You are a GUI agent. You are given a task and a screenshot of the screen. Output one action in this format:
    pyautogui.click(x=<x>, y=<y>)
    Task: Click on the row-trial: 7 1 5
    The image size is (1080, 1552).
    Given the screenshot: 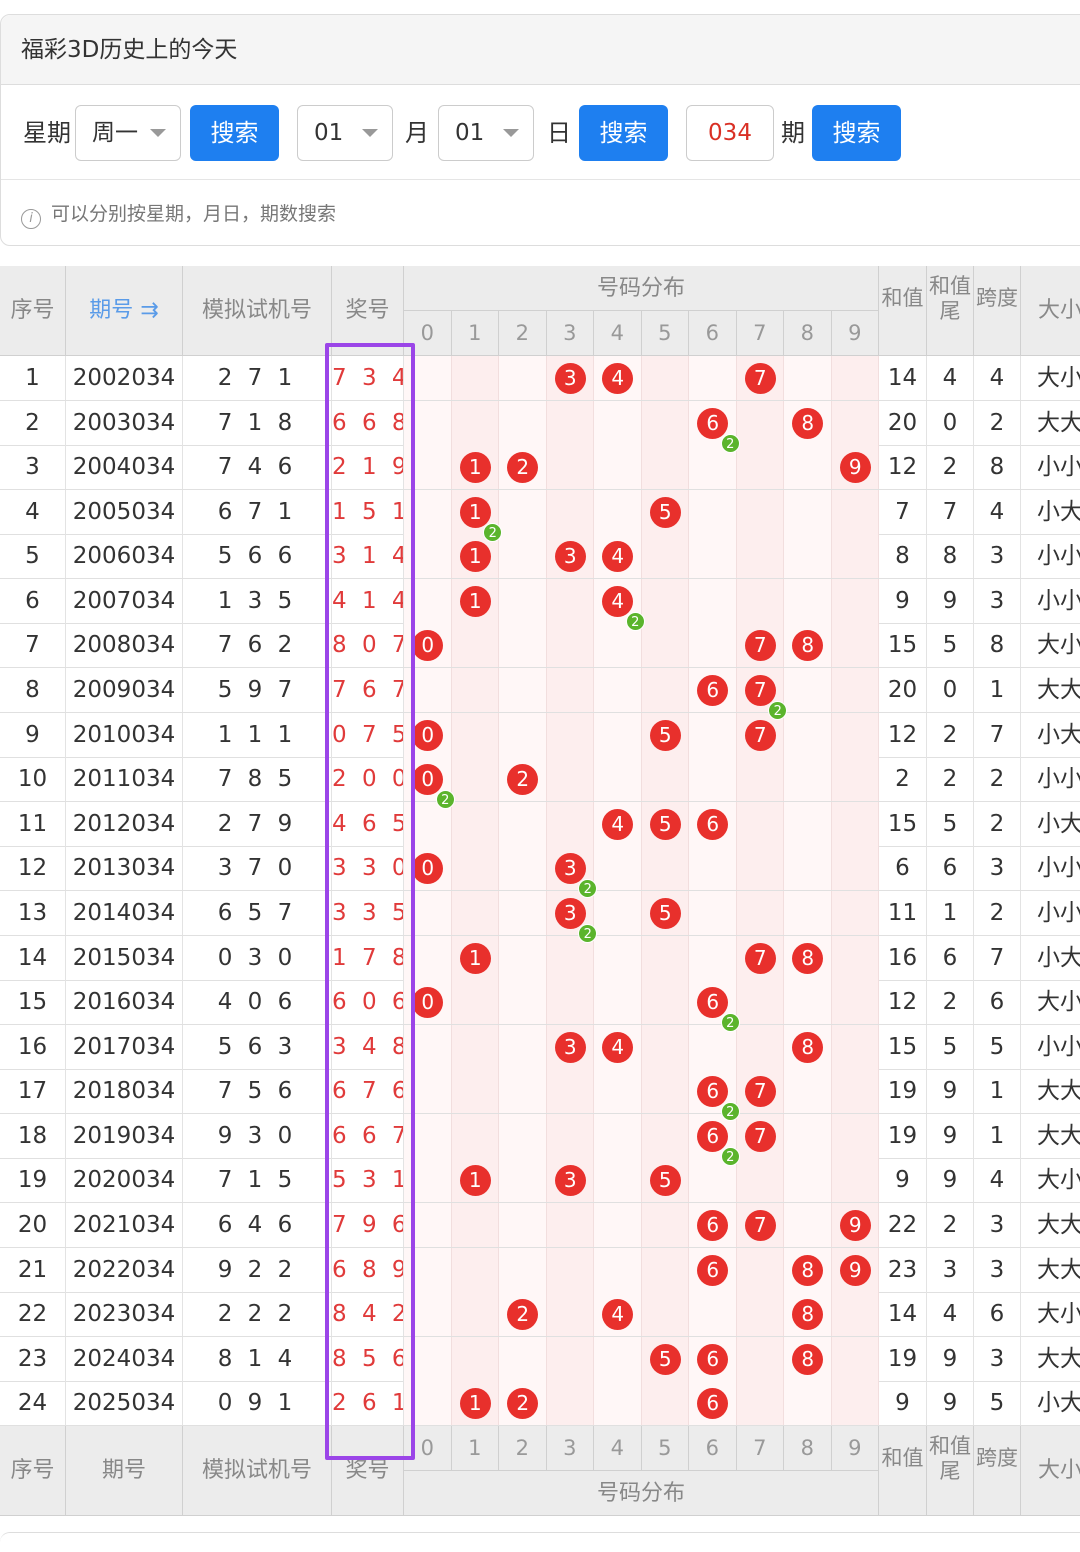 What is the action you would take?
    pyautogui.click(x=257, y=1180)
    